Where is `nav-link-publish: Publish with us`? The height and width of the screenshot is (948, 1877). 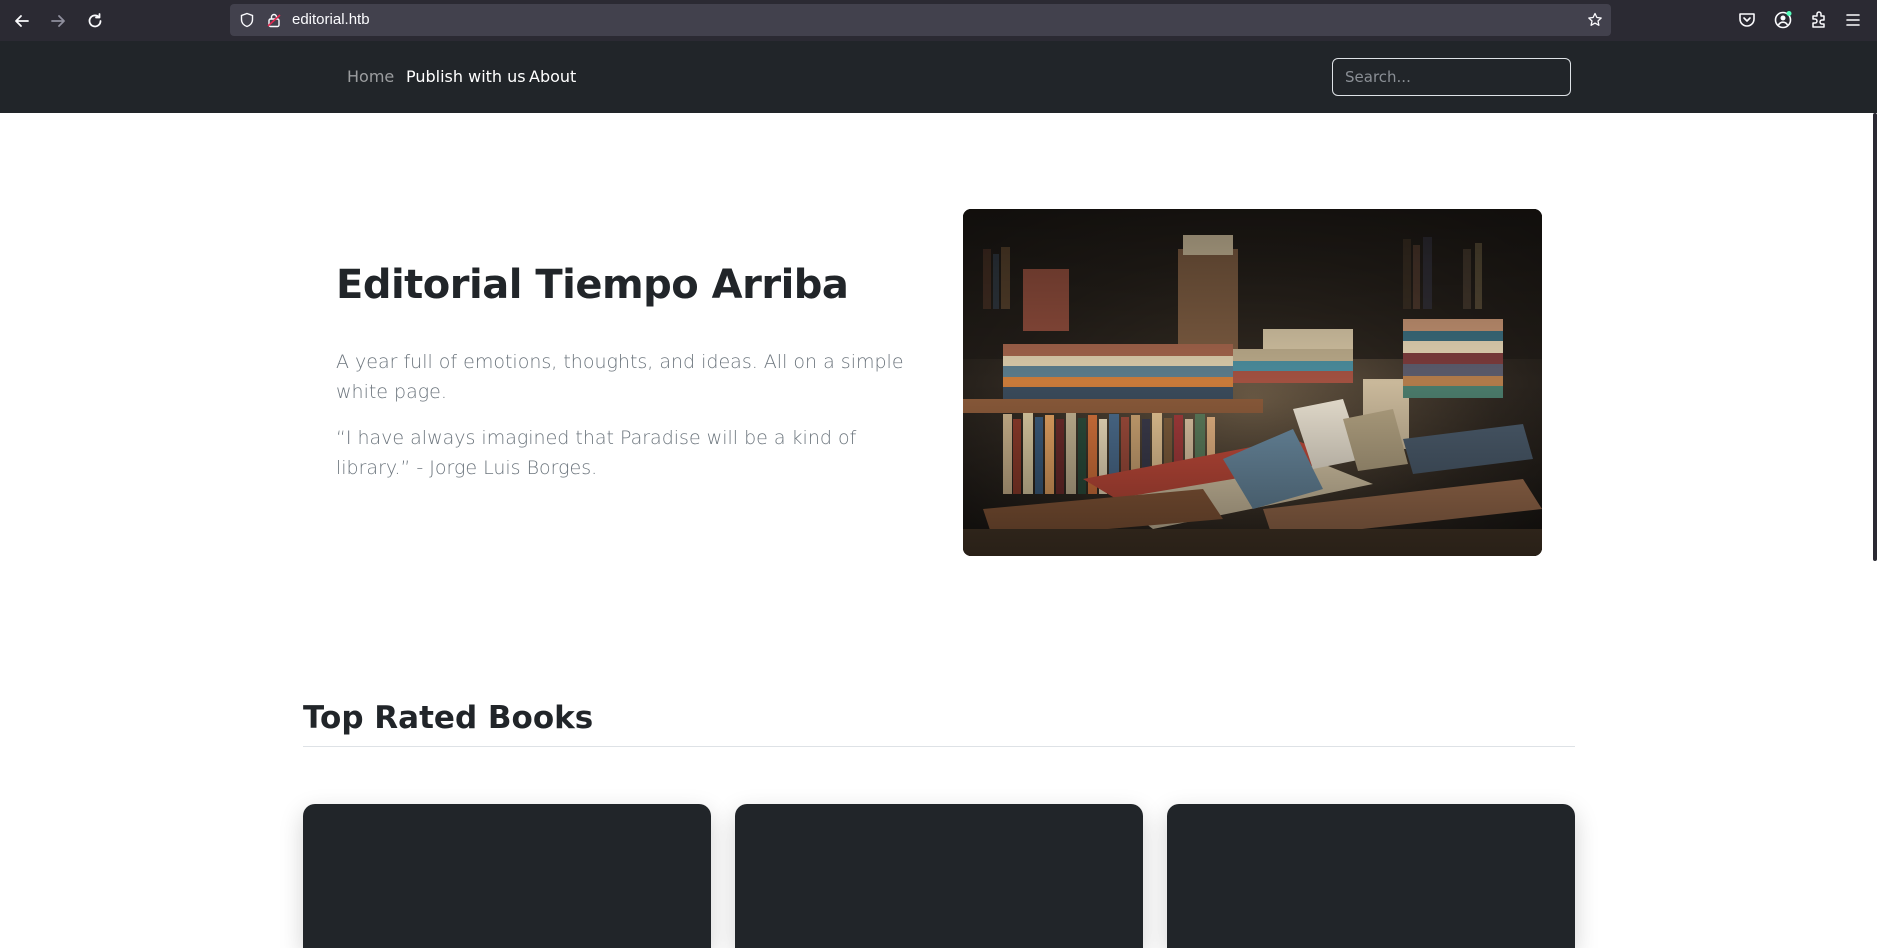
nav-link-publish: Publish with us is located at coordinates (466, 76).